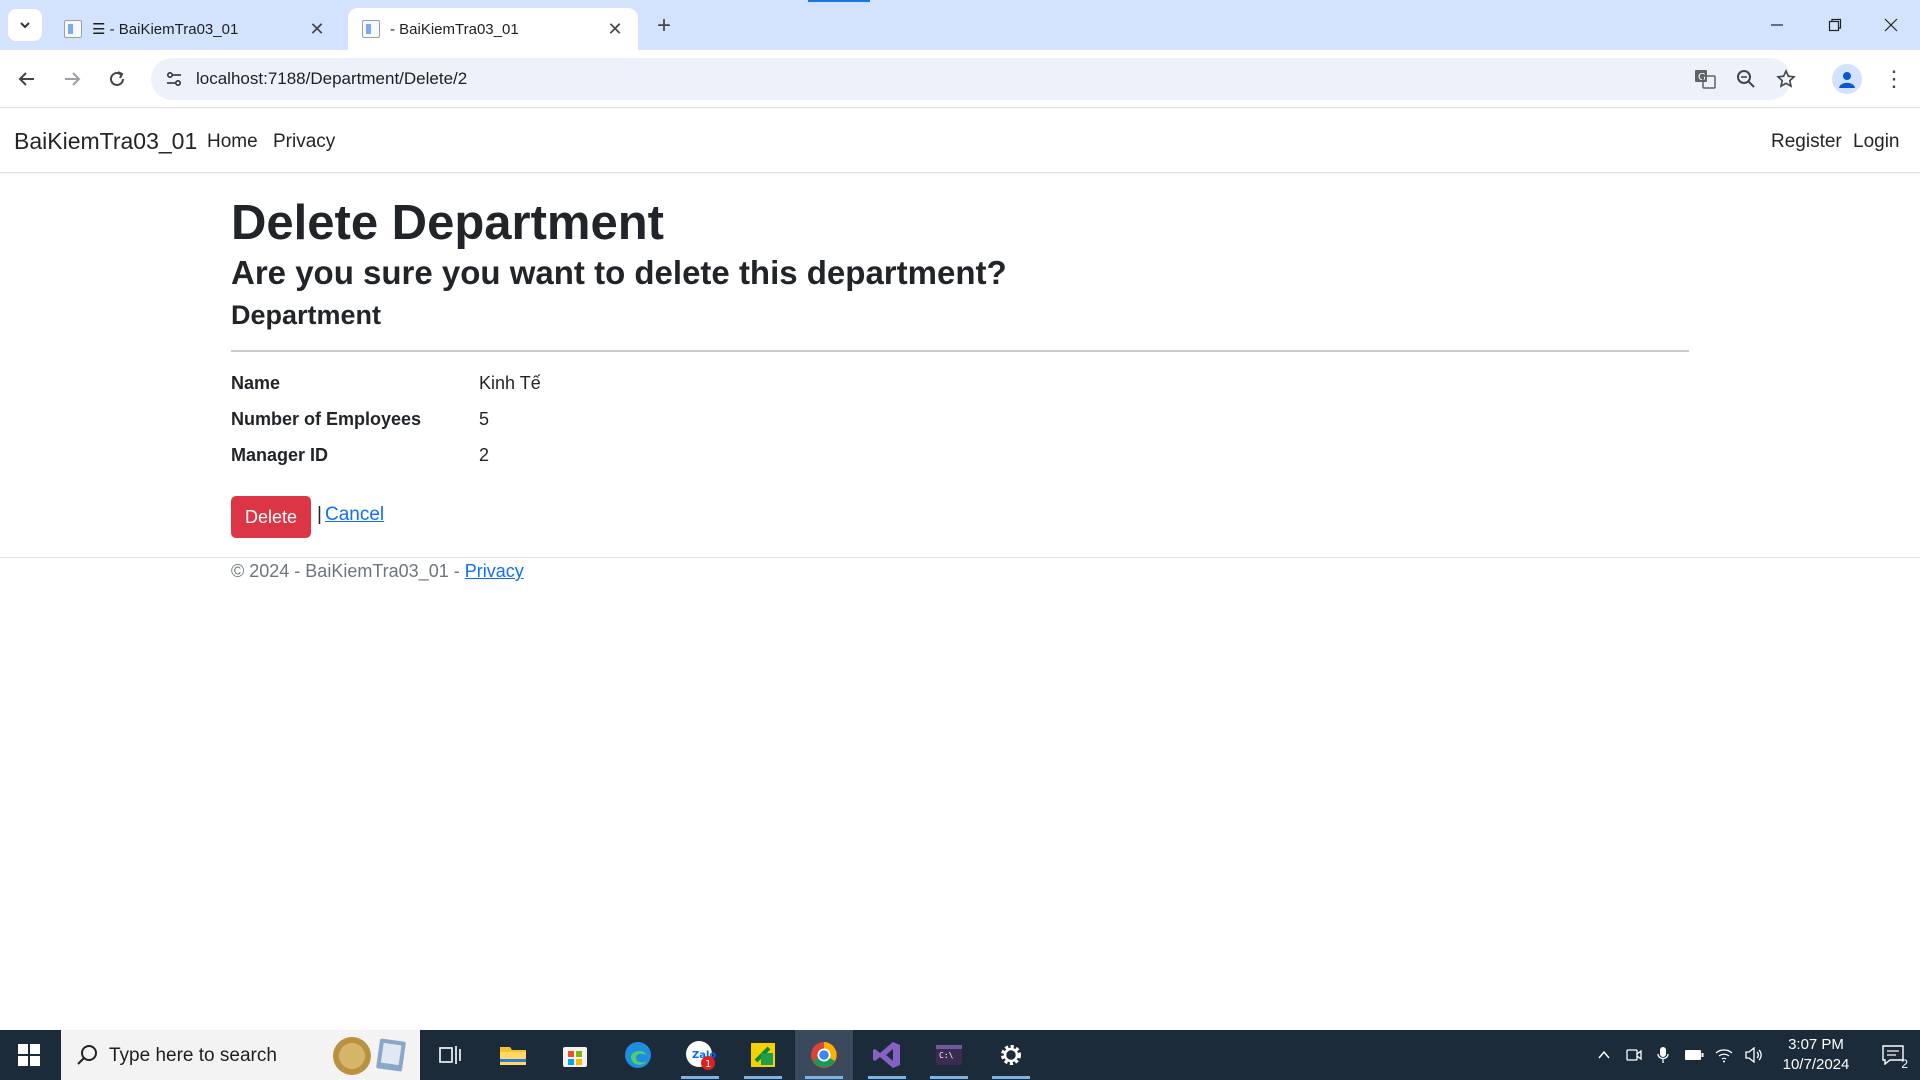 This screenshot has height=1080, width=1920. What do you see at coordinates (256, 383) in the screenshot?
I see `detail-label: Name` at bounding box center [256, 383].